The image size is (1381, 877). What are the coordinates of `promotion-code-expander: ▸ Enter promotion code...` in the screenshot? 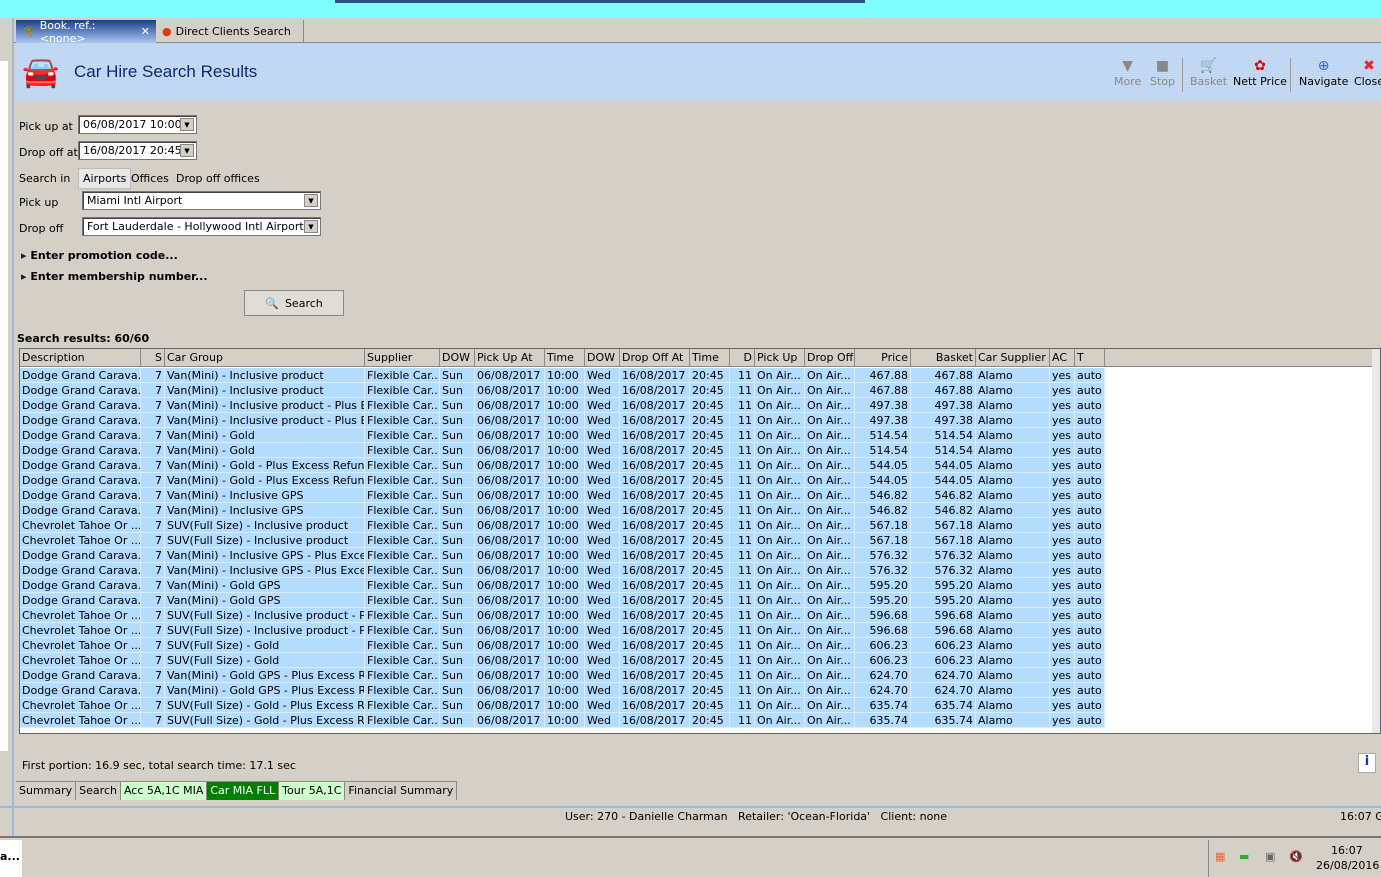 It's located at (99, 255).